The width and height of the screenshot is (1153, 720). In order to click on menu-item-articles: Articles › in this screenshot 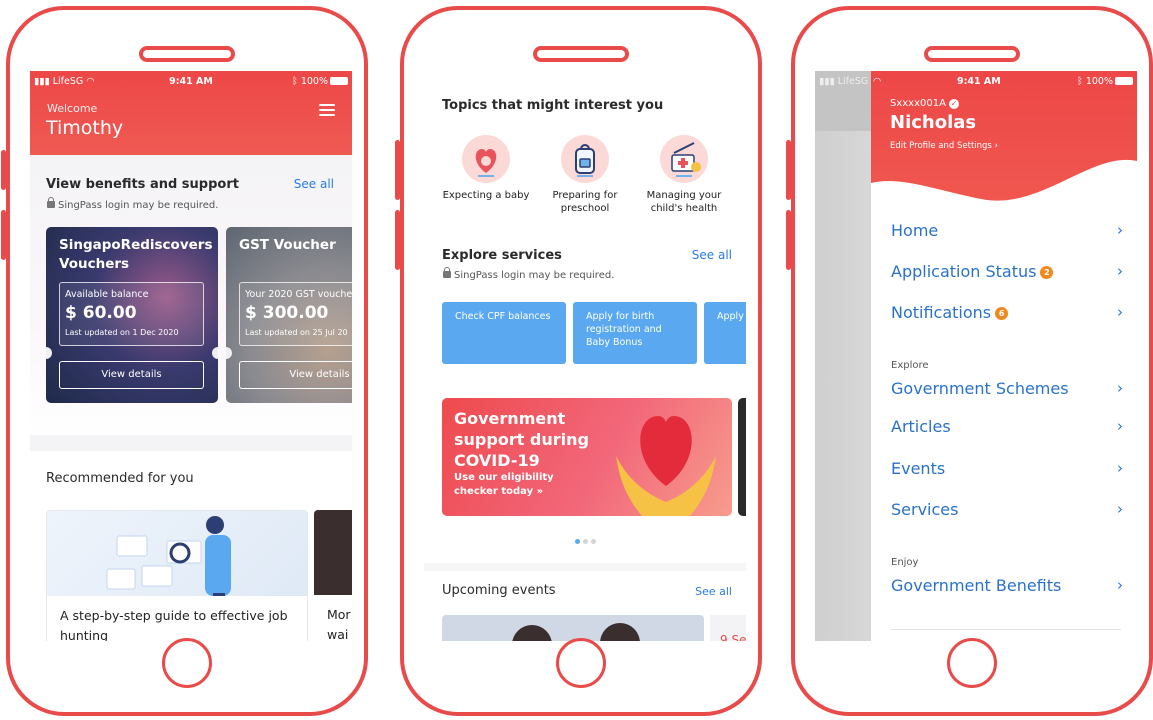, I will do `click(1007, 426)`.